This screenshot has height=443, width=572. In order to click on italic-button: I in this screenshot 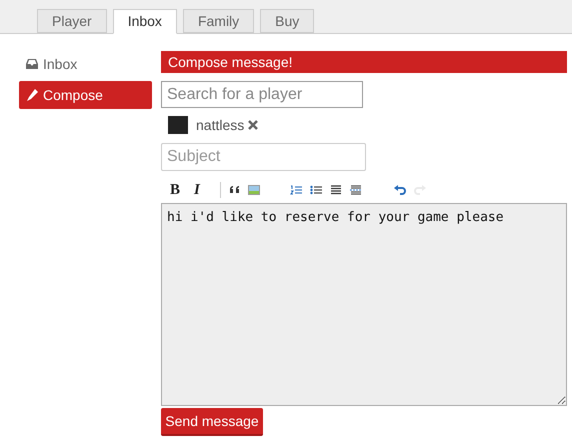, I will do `click(197, 190)`.